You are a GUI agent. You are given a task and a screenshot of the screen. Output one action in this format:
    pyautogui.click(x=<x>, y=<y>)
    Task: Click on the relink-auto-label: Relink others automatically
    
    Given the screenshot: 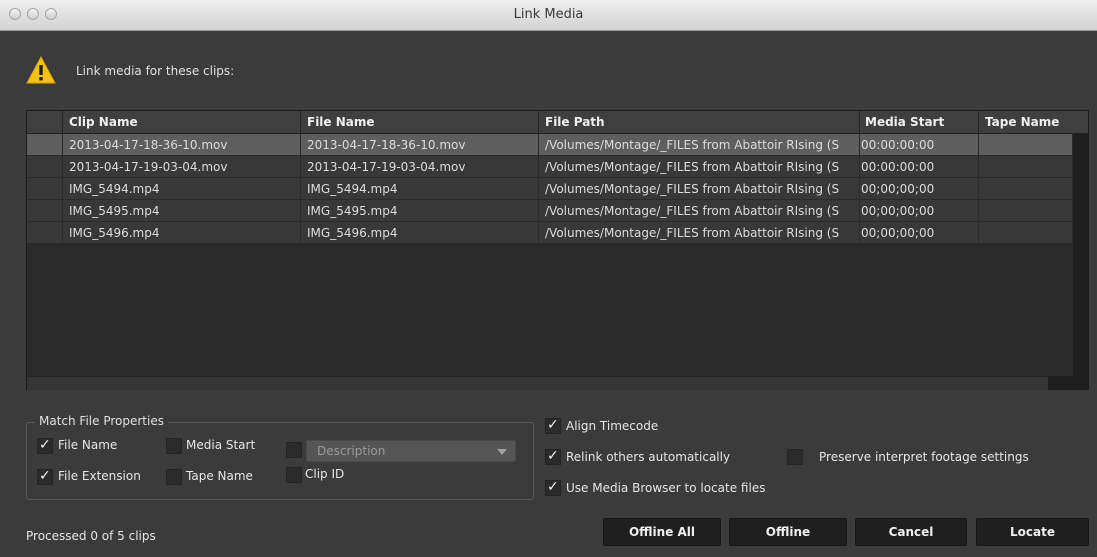 What is the action you would take?
    pyautogui.click(x=648, y=457)
    